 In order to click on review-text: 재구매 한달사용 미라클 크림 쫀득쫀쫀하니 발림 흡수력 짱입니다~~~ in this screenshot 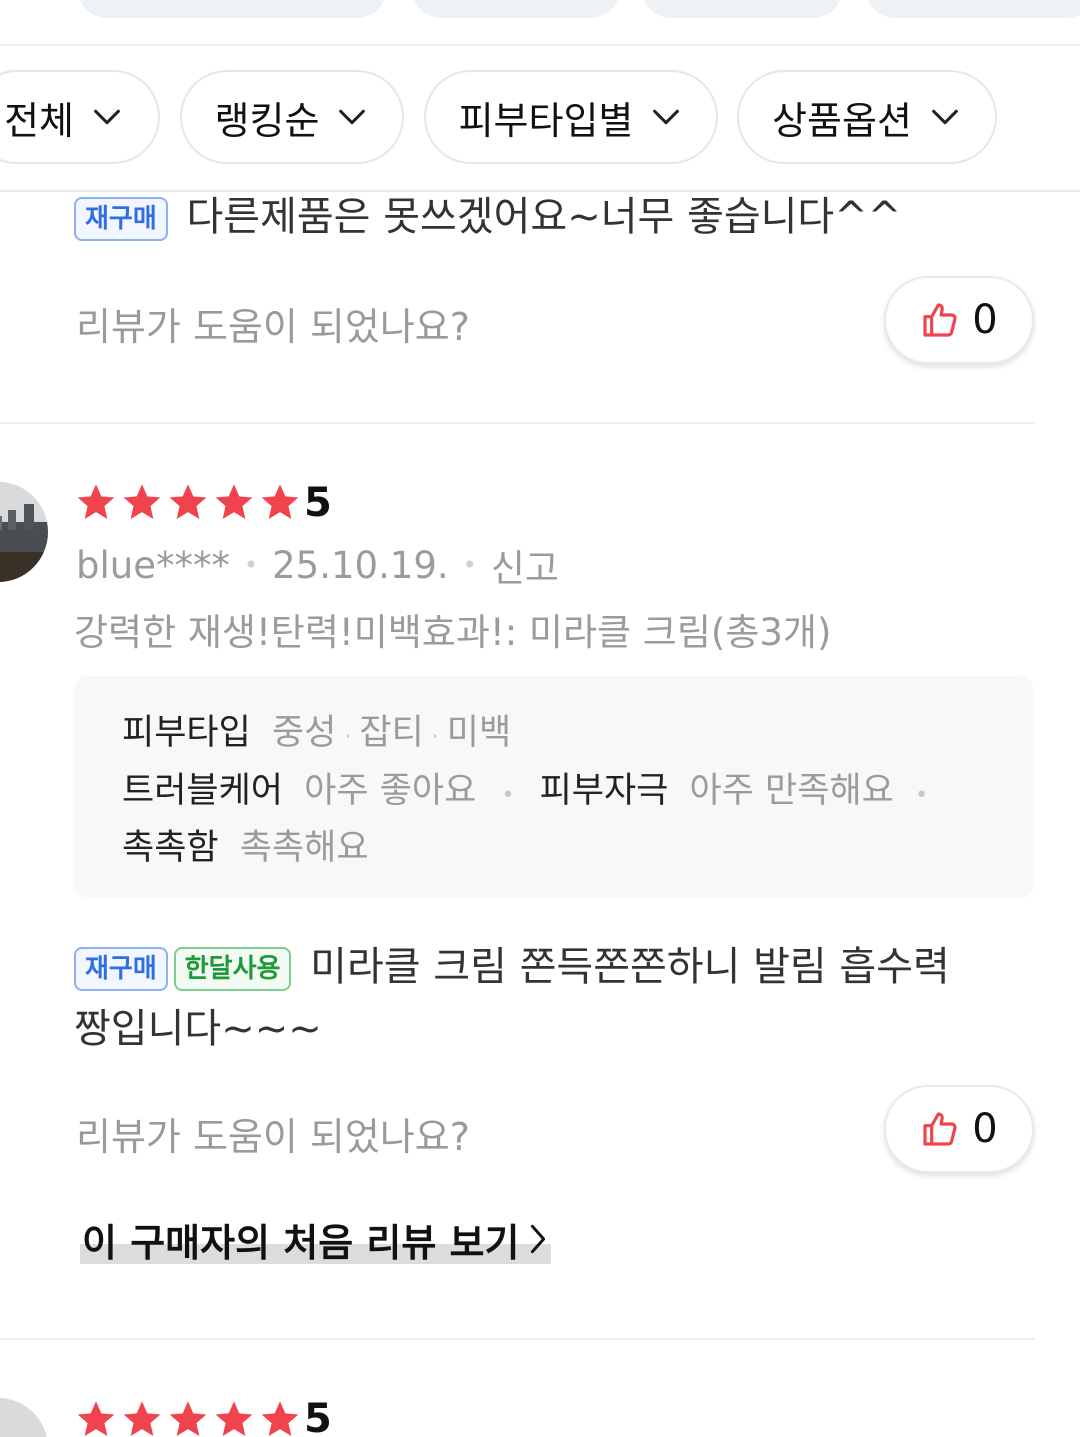, I will do `click(512, 998)`.